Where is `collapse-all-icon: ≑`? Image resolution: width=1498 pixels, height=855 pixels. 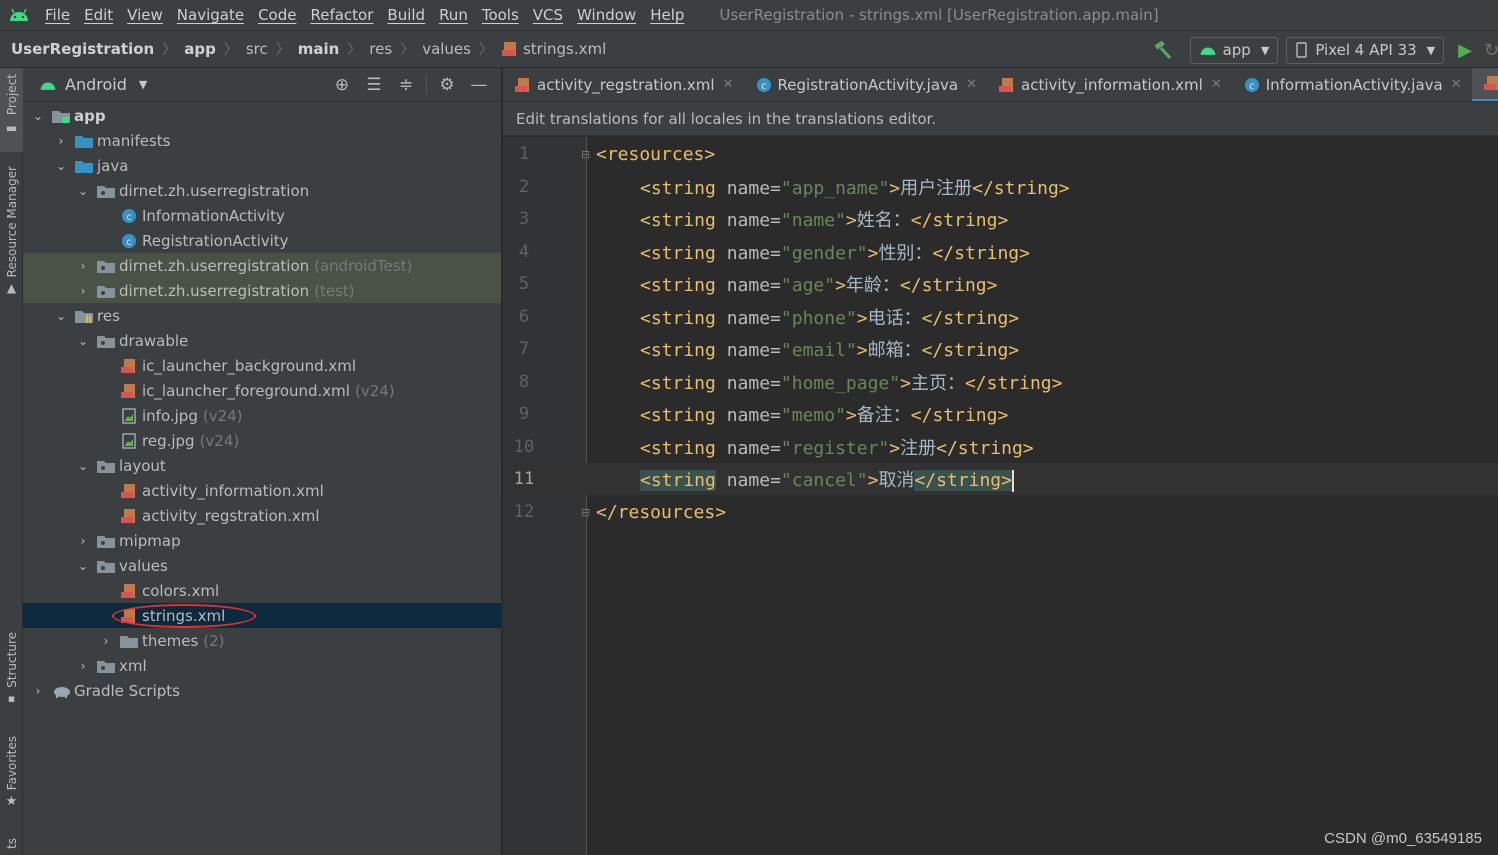
collapse-all-icon: ≑ is located at coordinates (406, 85).